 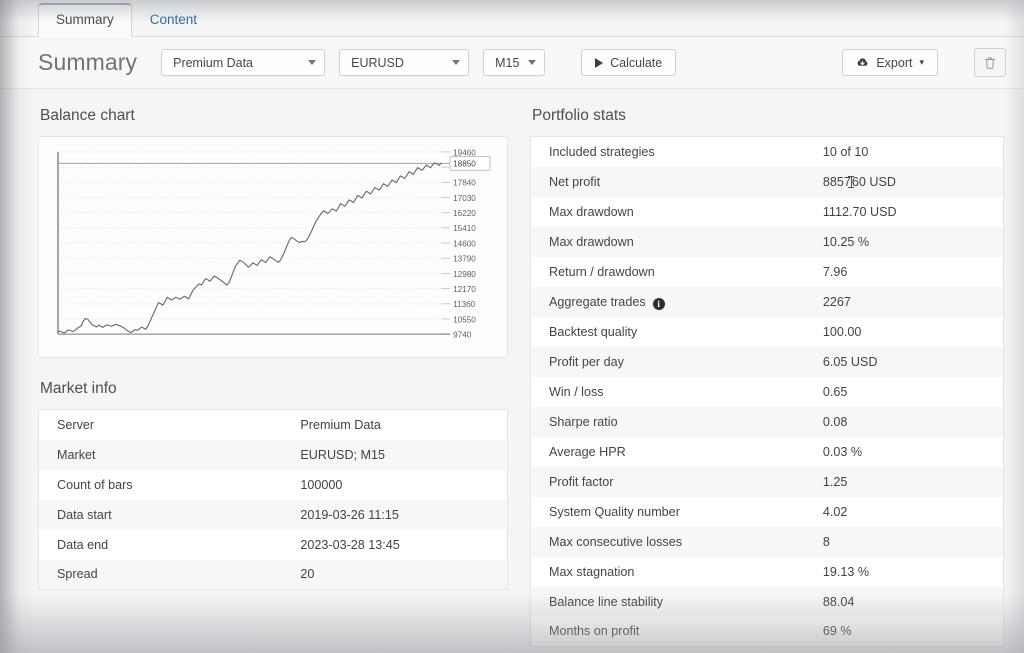 What do you see at coordinates (894, 62) in the screenshot?
I see `export-label: Export` at bounding box center [894, 62].